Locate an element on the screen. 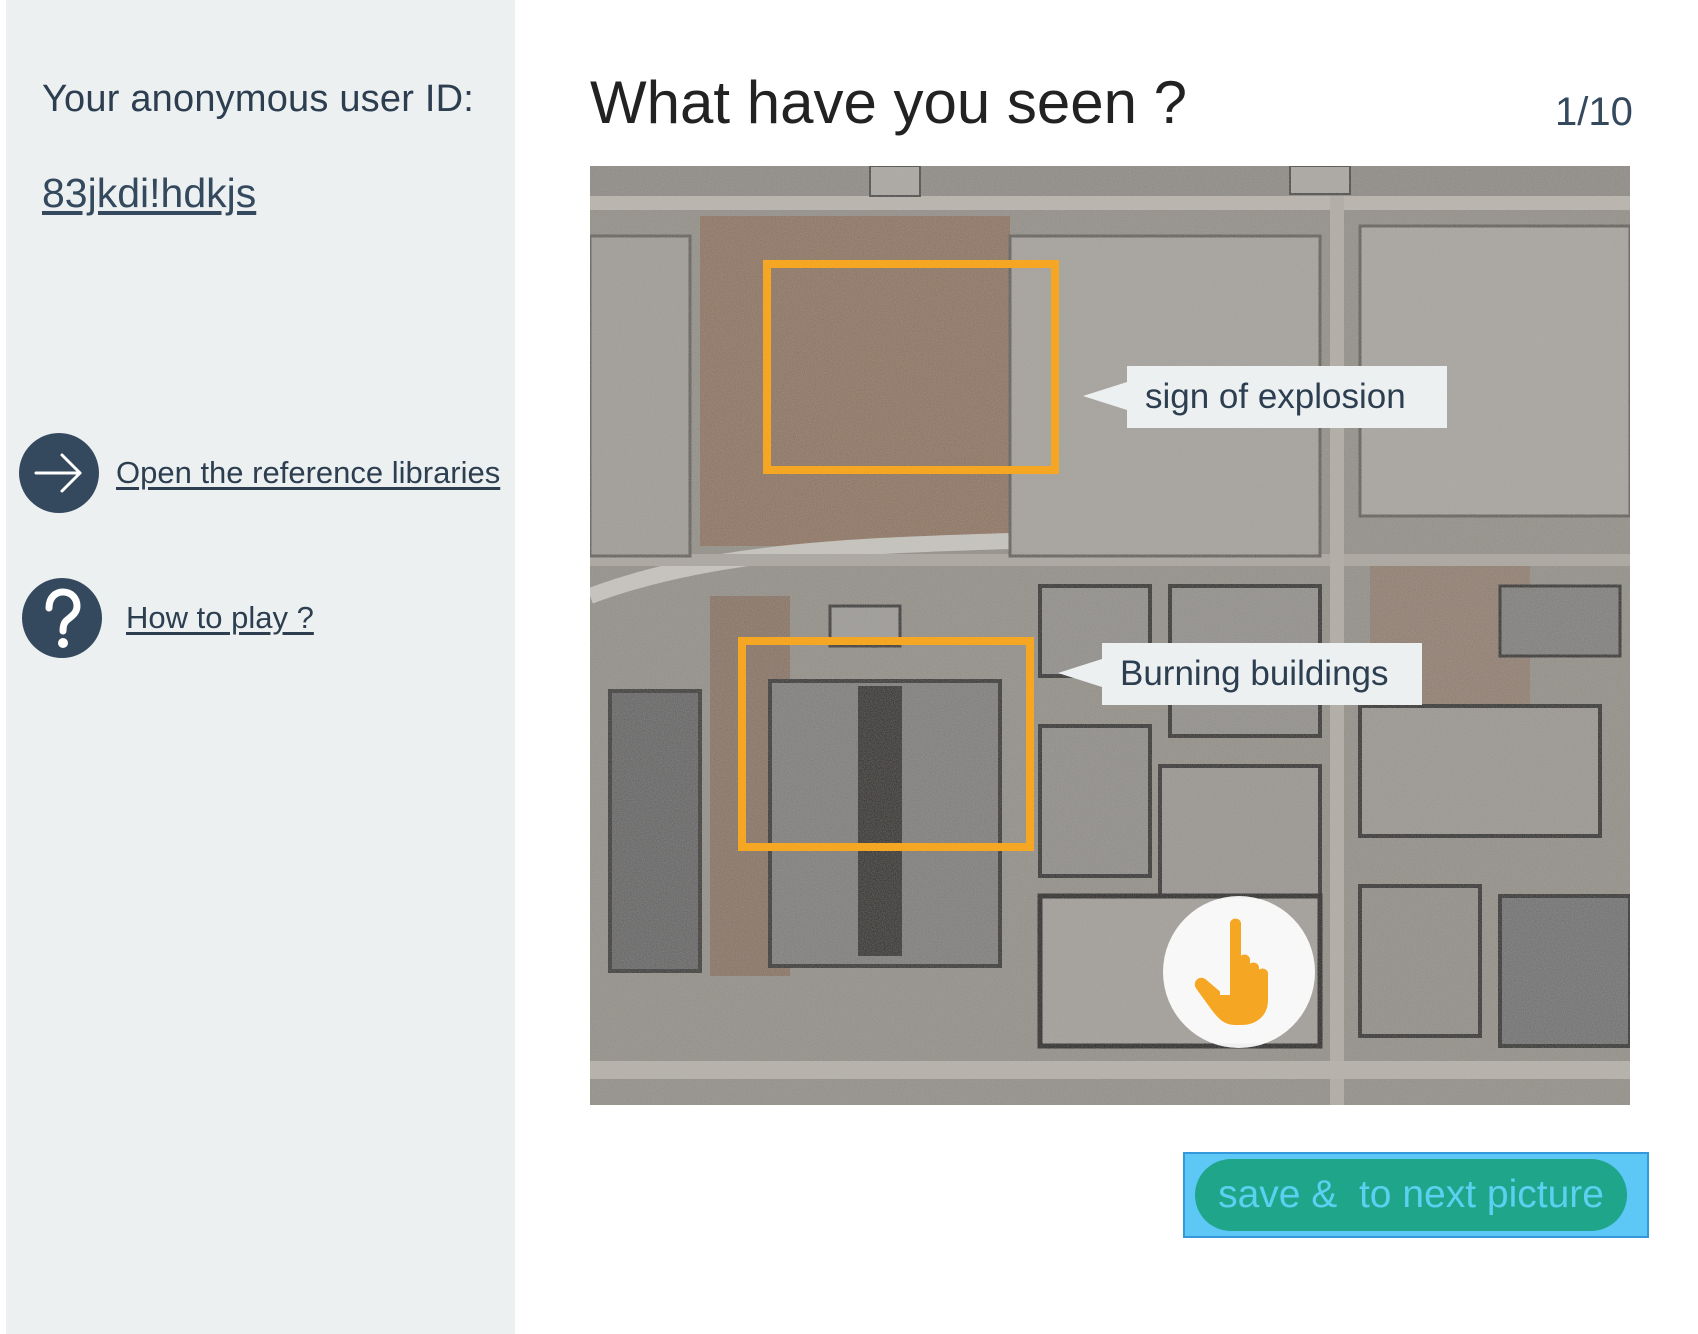  annotation-label-burning: Burning buildings is located at coordinates (1240, 674).